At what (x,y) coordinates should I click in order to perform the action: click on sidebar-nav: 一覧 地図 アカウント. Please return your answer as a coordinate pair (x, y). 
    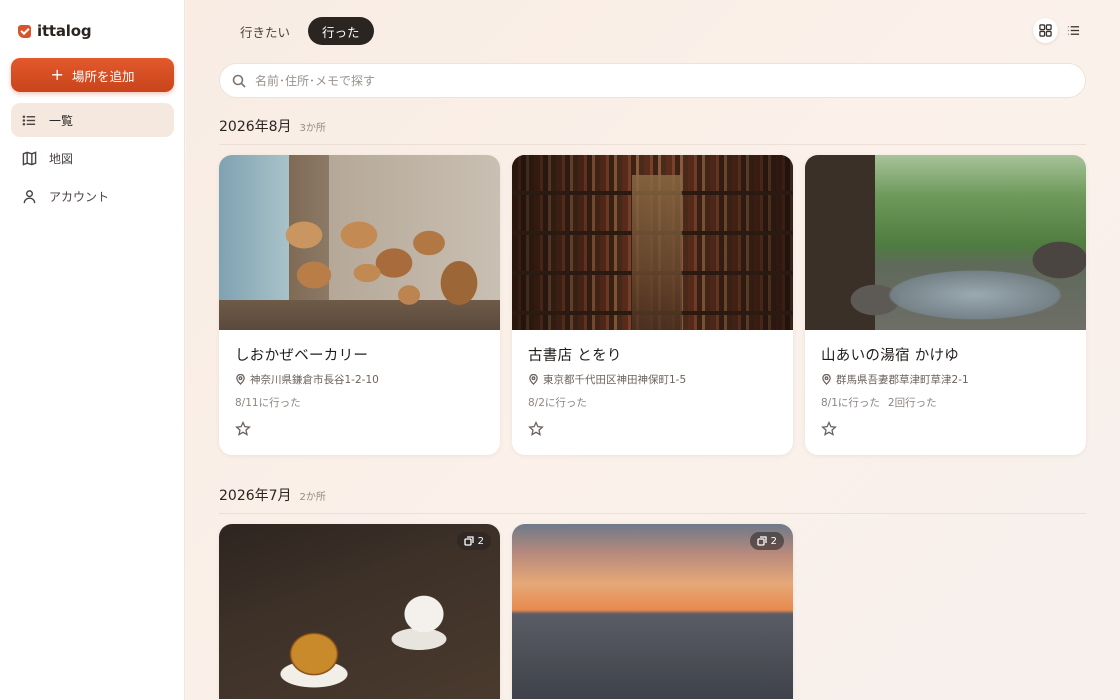
    Looking at the image, I should click on (92, 160).